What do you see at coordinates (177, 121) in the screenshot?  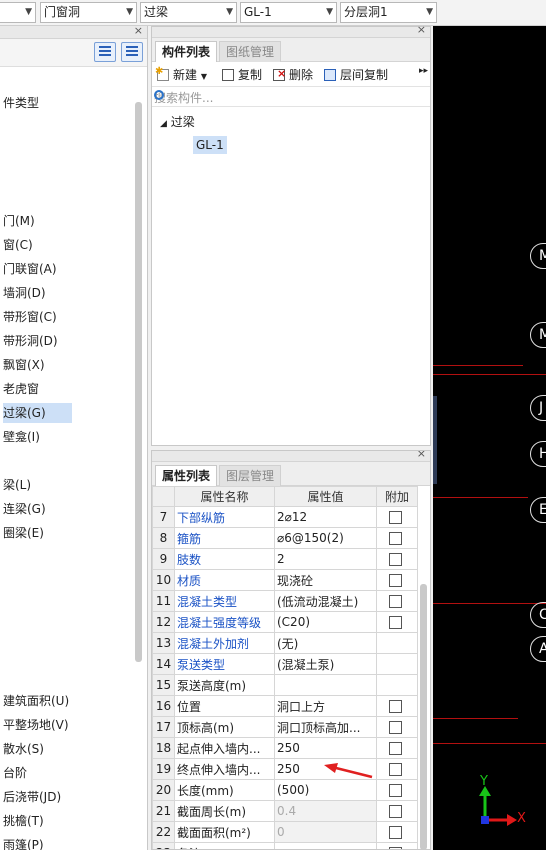 I see `tree-node-root: ◢ 过梁` at bounding box center [177, 121].